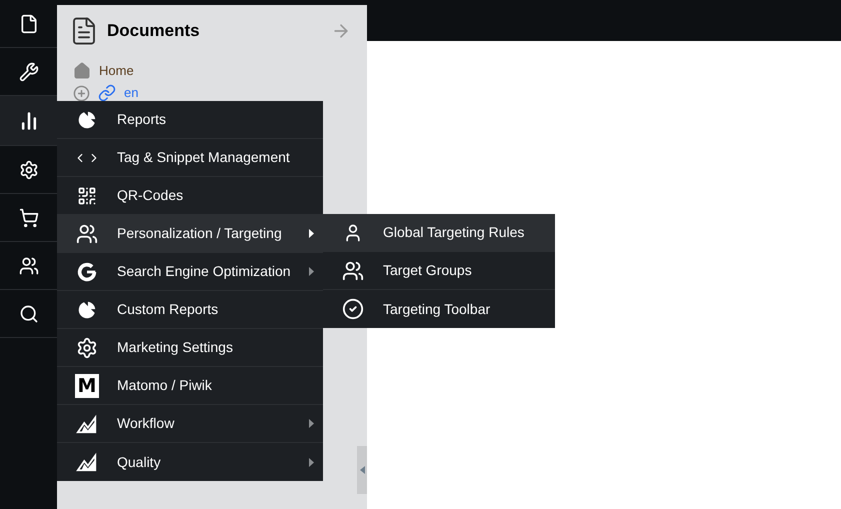 The image size is (841, 509). I want to click on submenu-item: Target Groups, so click(439, 271).